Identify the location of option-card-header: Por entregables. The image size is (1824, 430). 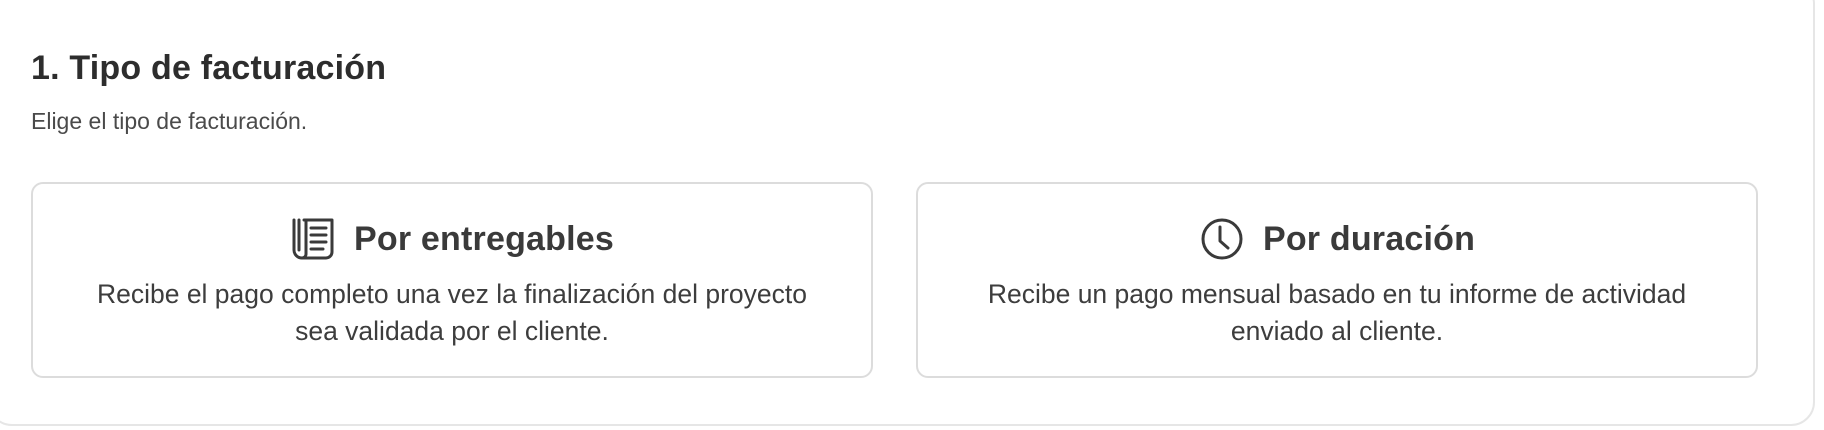
(452, 239).